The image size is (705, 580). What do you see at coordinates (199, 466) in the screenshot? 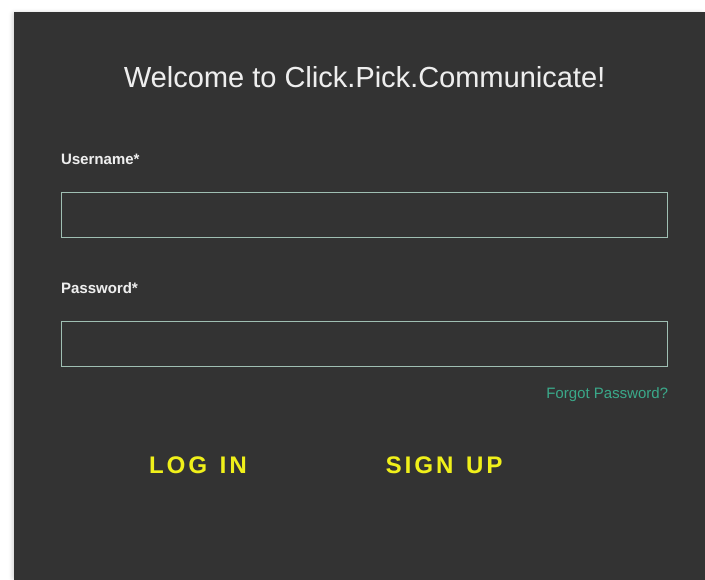
I see `action-button: LOG IN` at bounding box center [199, 466].